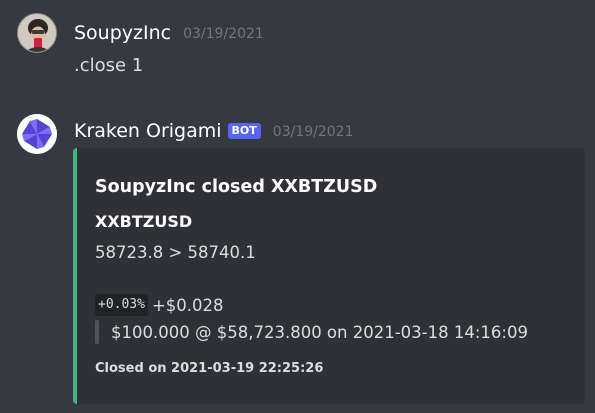 The width and height of the screenshot is (595, 413). Describe the element at coordinates (175, 252) in the screenshot. I see `embed-field-value: 58723.8 > 58740.1` at that location.